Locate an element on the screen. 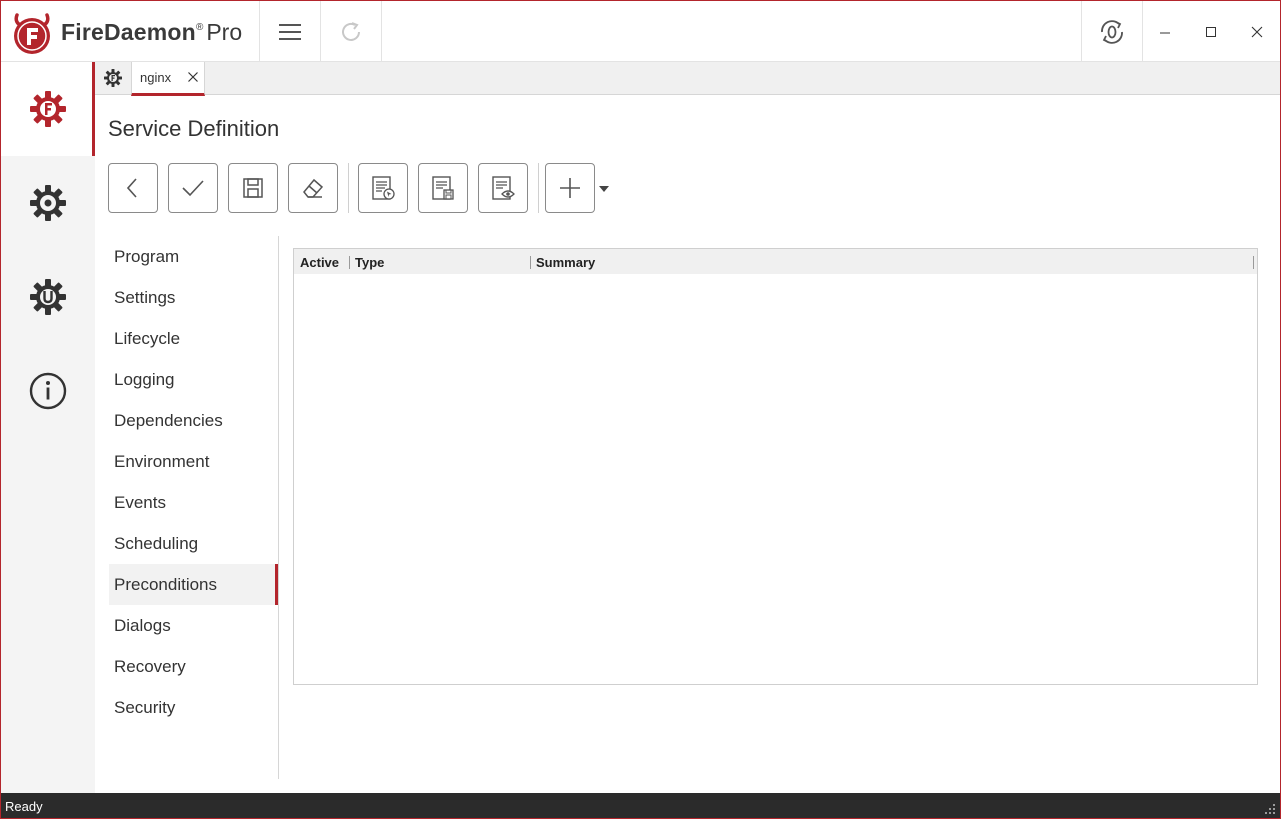 The image size is (1281, 819). caret-down-icon is located at coordinates (604, 189).